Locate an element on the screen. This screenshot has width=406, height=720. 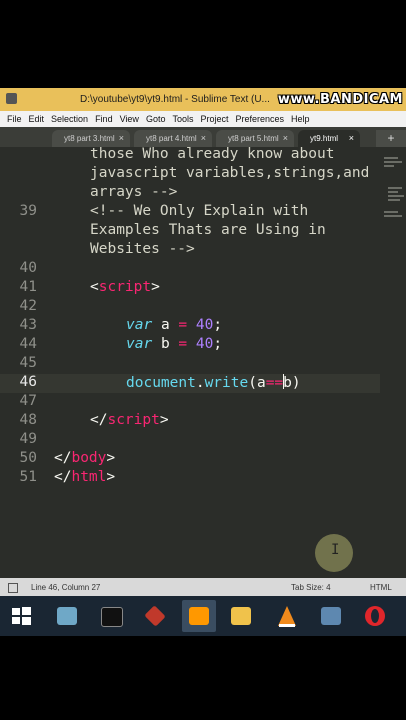
tab-yt8-part-5: yt8 part 5.html × is located at coordinates (255, 138).